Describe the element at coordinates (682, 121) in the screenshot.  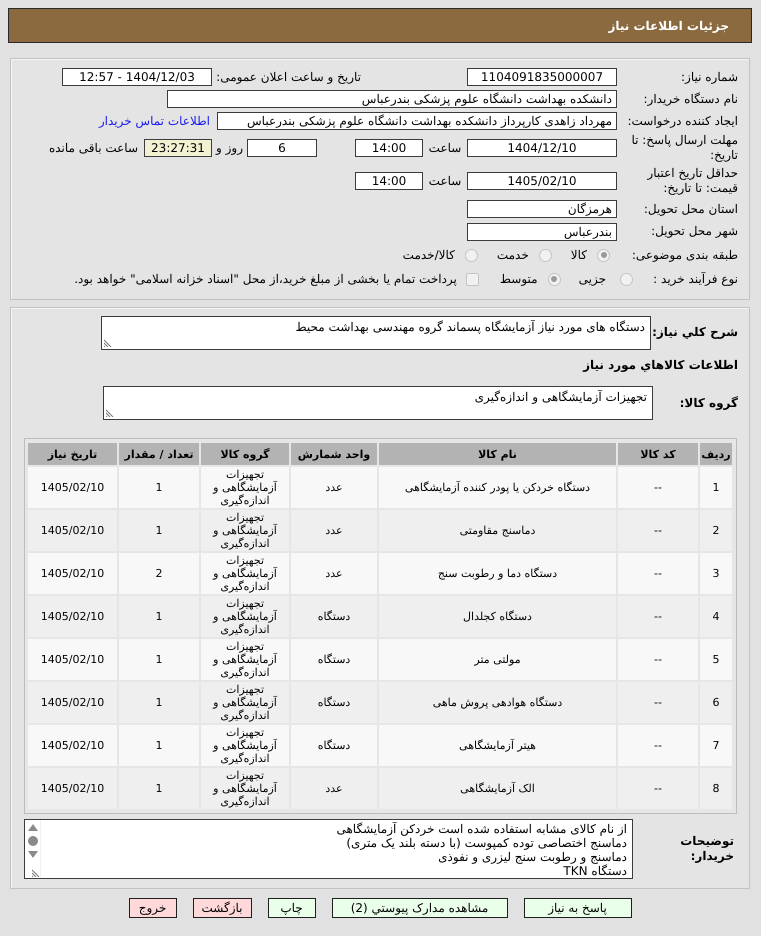
I see `field-label: ایجاد کننده درخواست:` at that location.